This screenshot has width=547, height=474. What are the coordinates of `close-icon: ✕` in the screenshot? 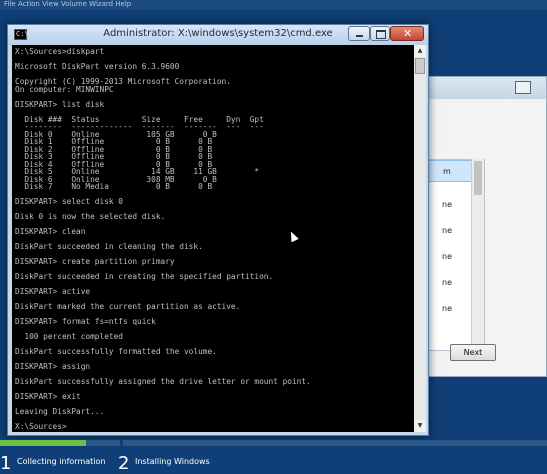 It's located at (408, 33).